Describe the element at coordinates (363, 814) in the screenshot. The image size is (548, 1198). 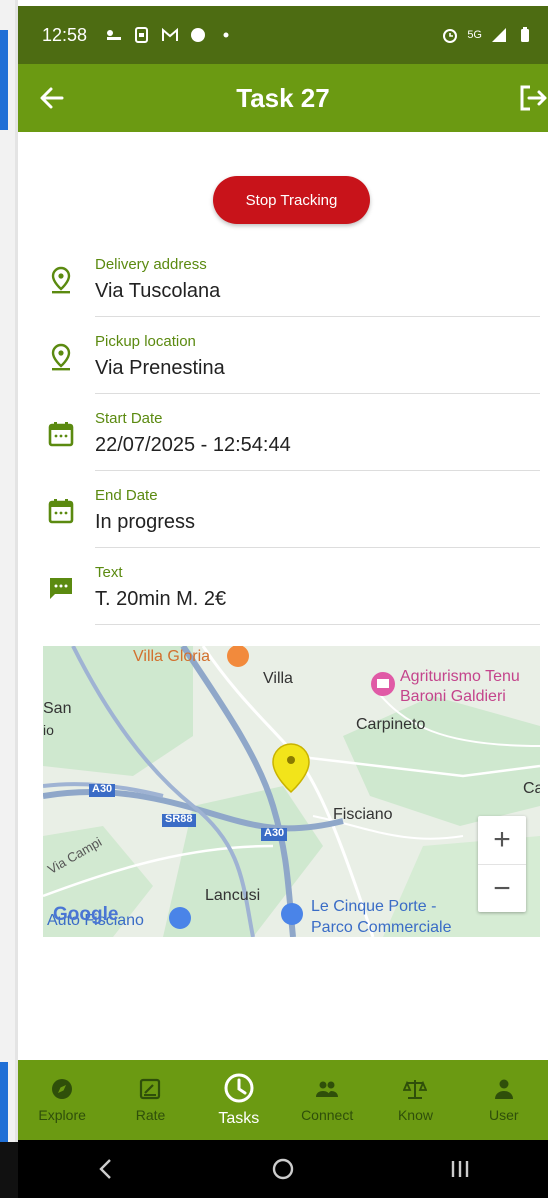
I see `map-label-fisciano: Fisciano` at that location.